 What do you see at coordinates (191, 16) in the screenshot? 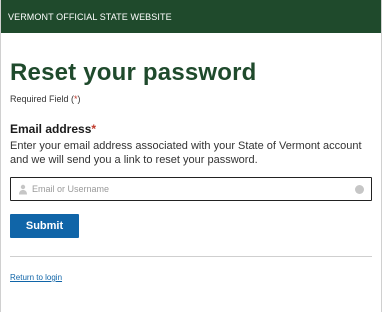
I see `official-state-banner: VERMONT OFFICIAL STATE WEBSITE` at bounding box center [191, 16].